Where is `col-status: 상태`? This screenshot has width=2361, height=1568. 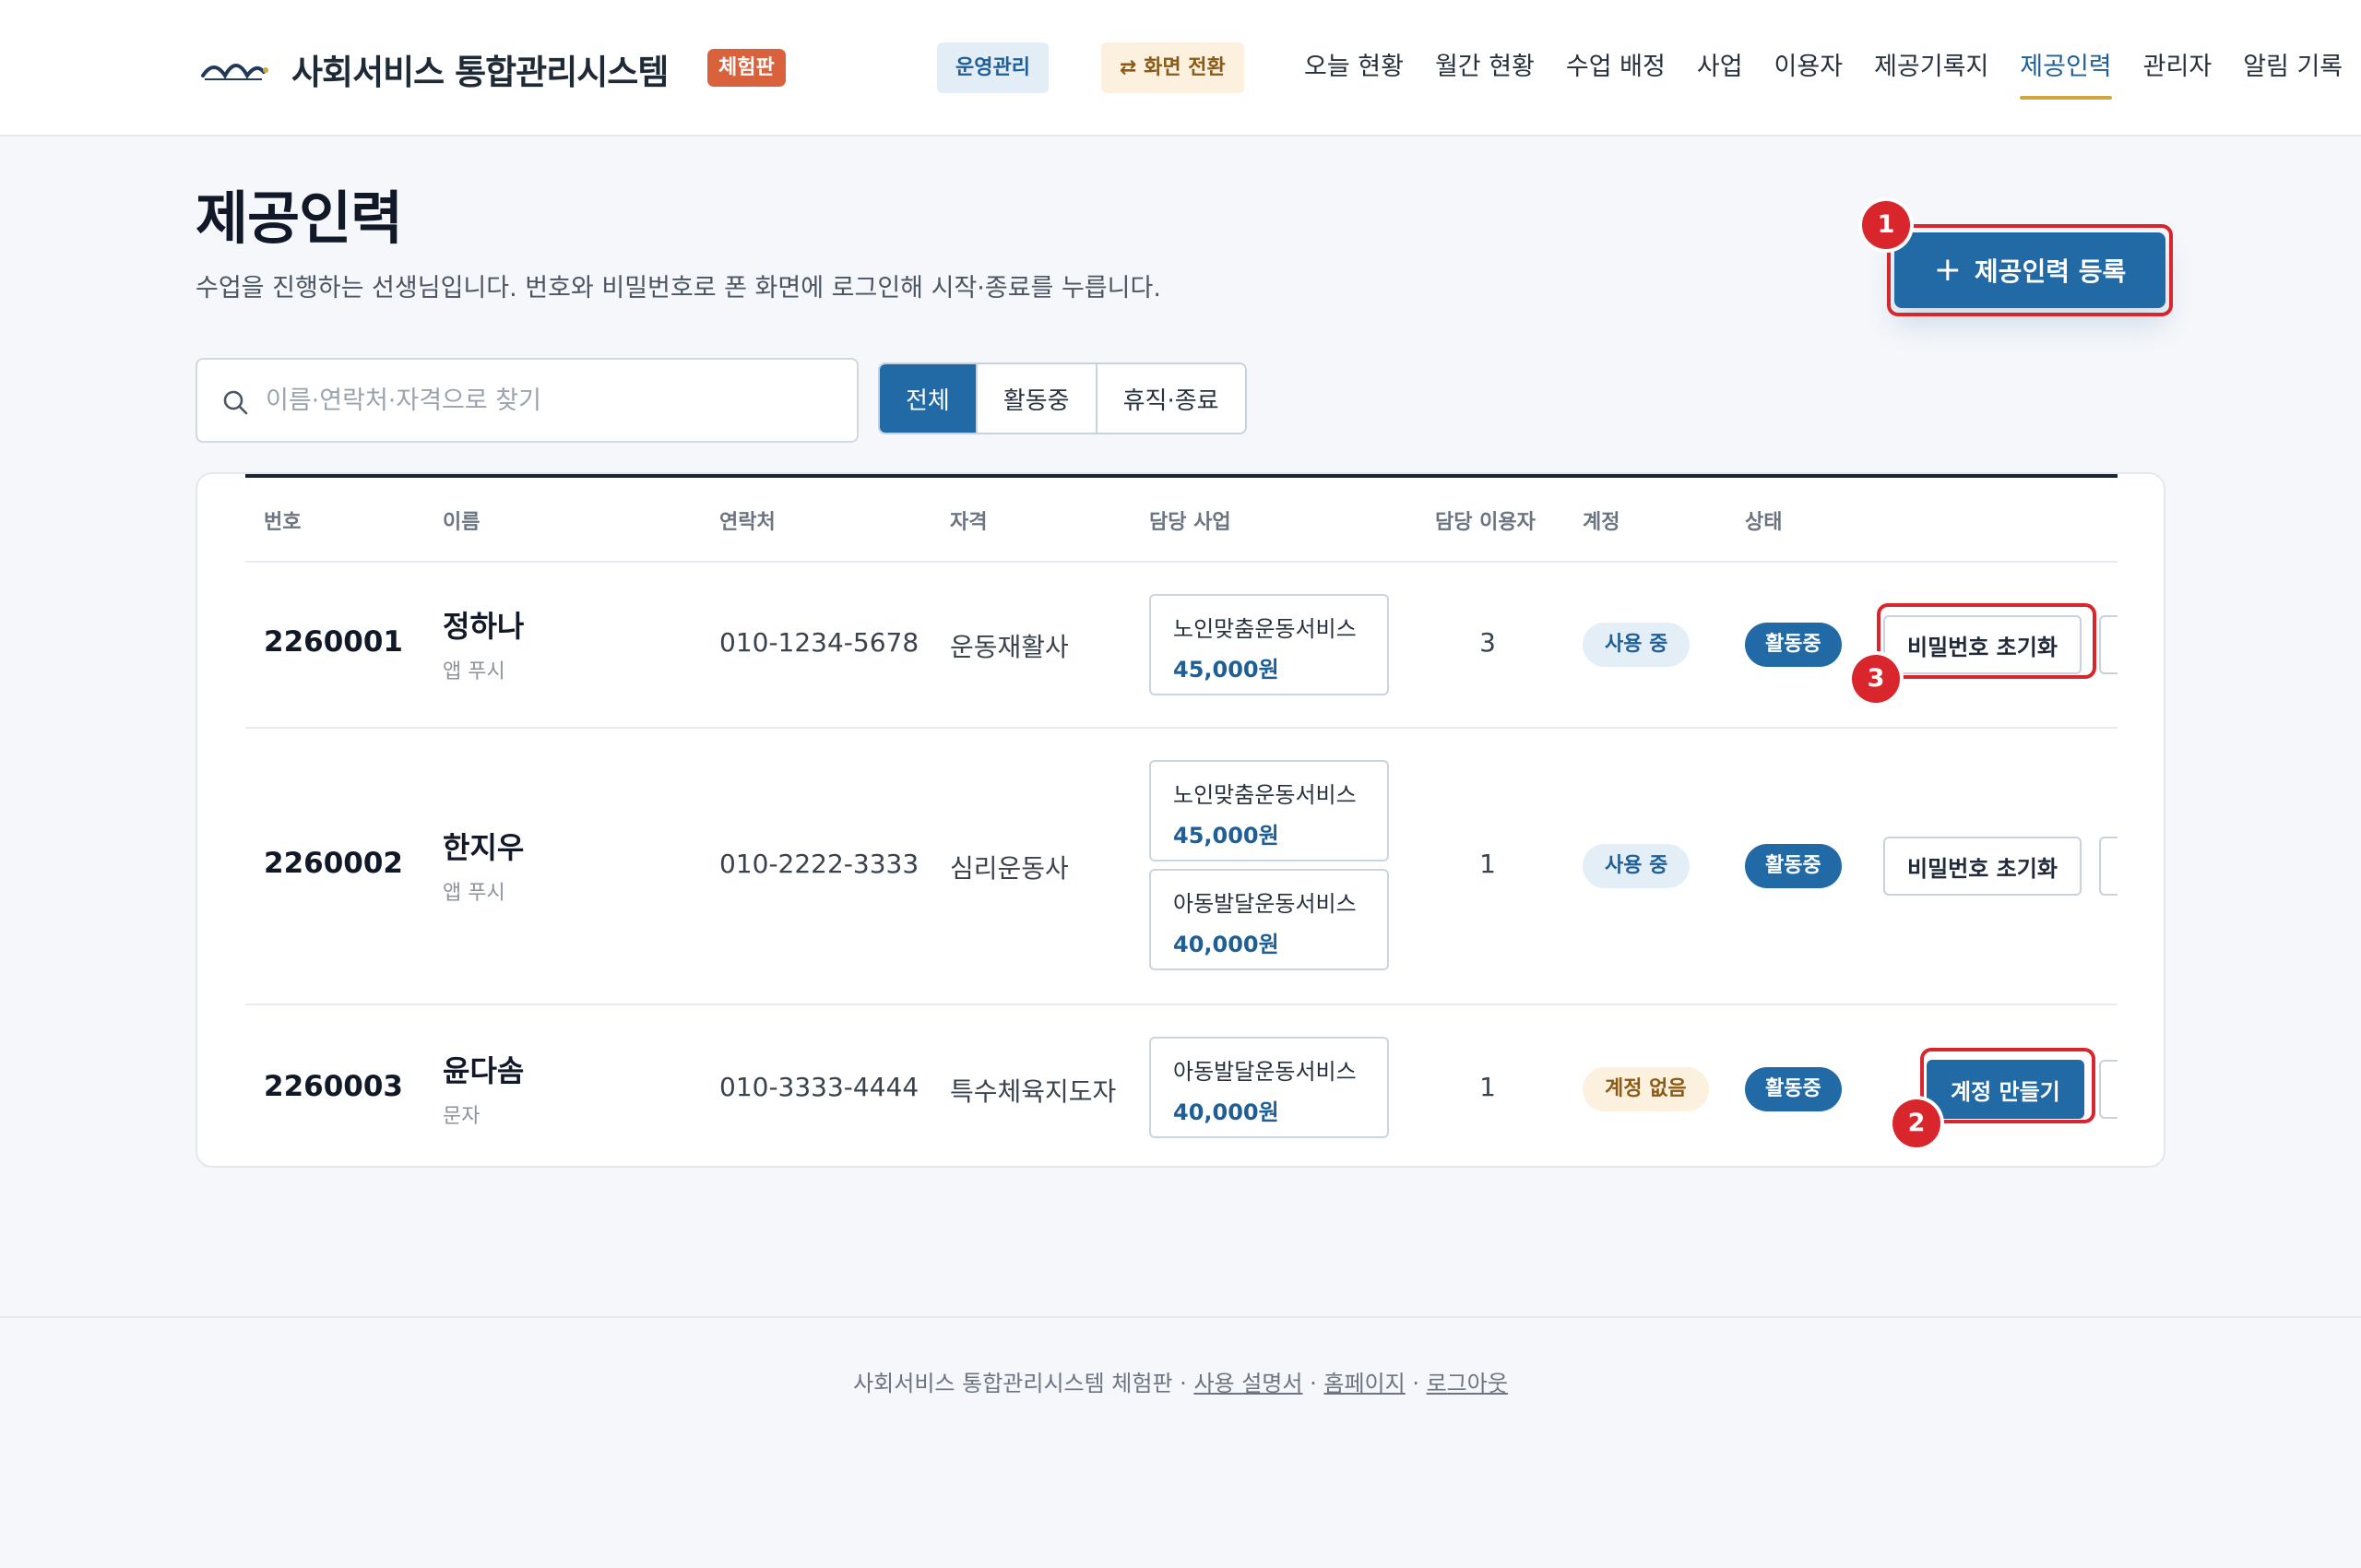 col-status: 상태 is located at coordinates (1764, 522).